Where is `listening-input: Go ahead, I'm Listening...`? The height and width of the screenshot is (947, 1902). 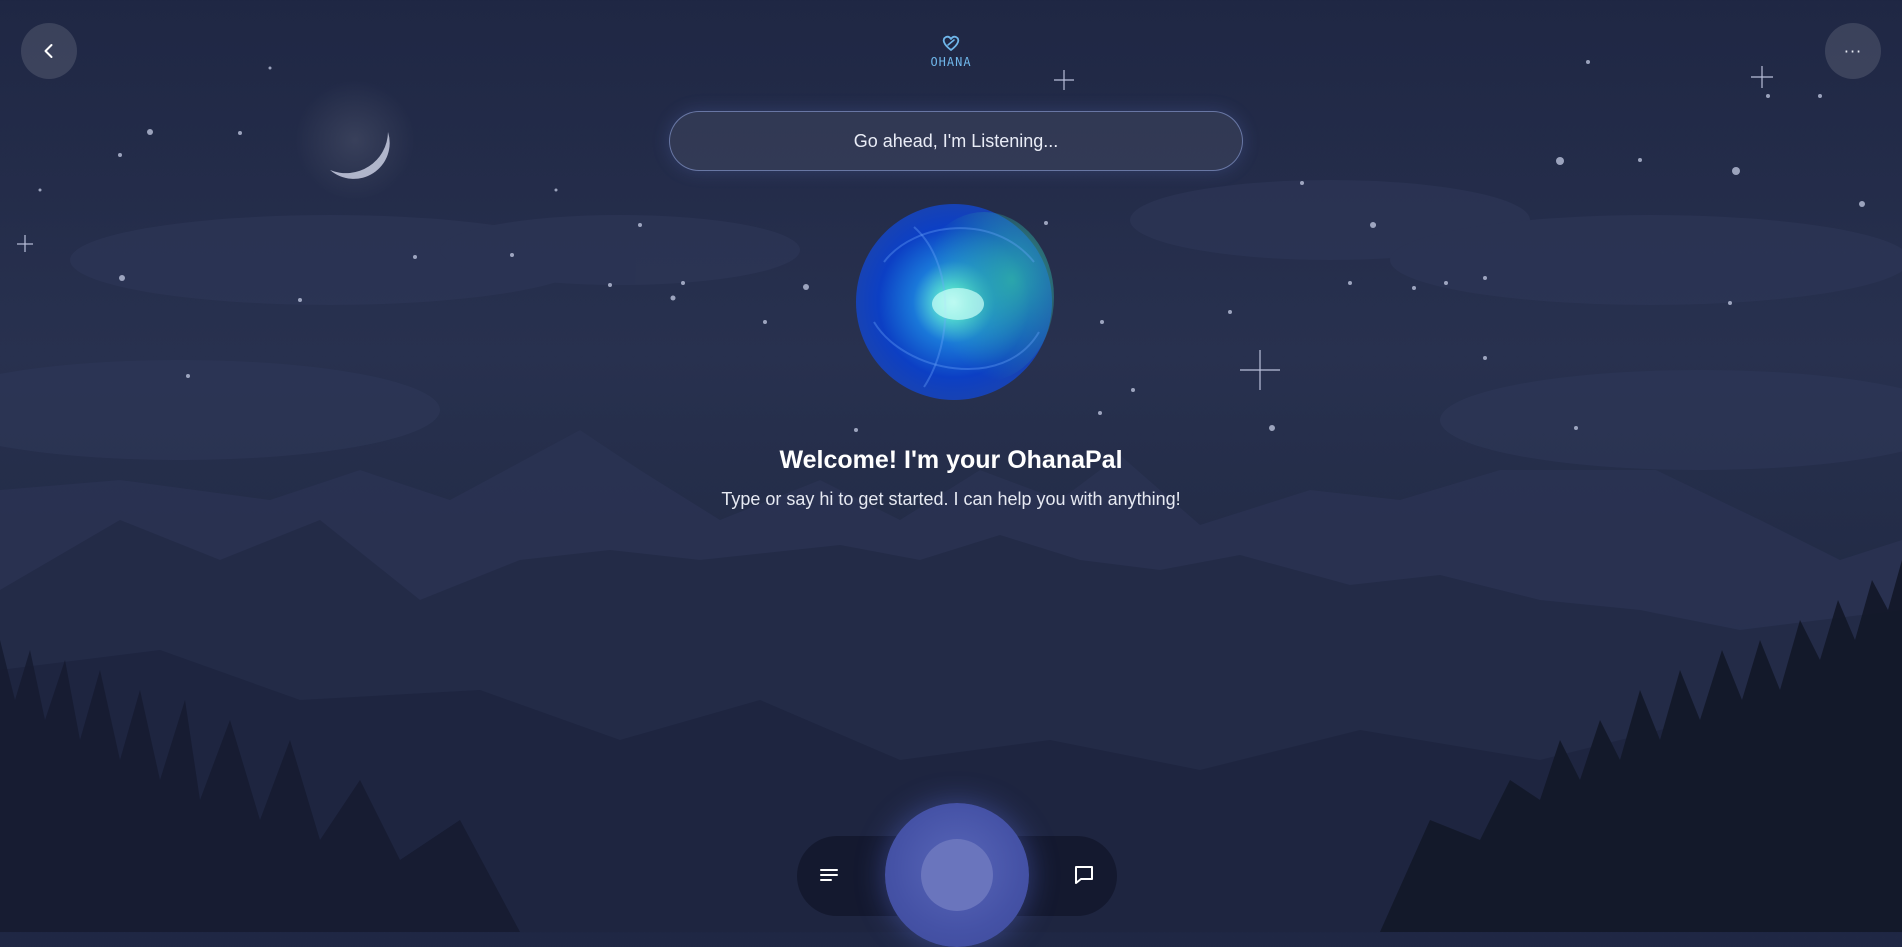
listening-input: Go ahead, I'm Listening... is located at coordinates (956, 141).